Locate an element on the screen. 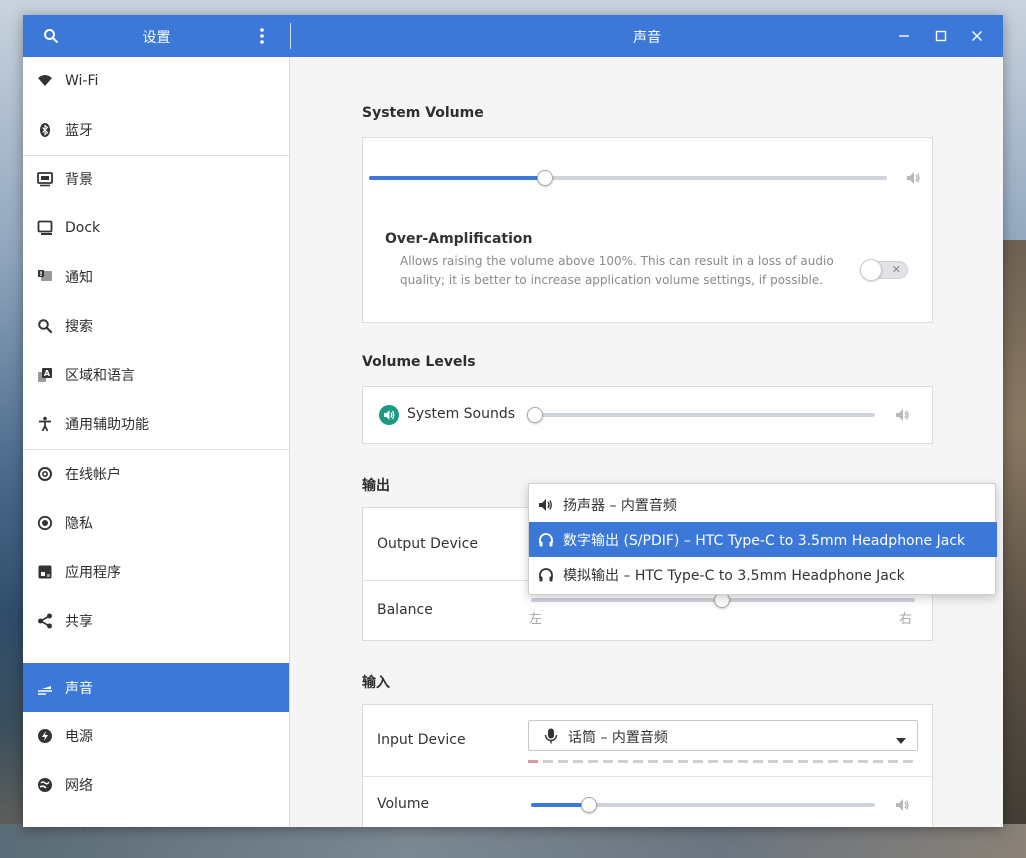 Image resolution: width=1026 pixels, height=858 pixels. titlebar: 设置 声音 is located at coordinates (513, 36).